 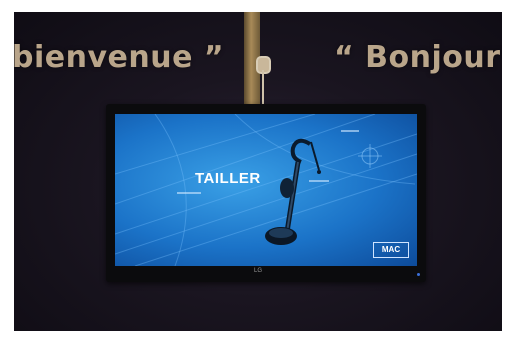 I want to click on crosshair-icon, so click(x=370, y=156).